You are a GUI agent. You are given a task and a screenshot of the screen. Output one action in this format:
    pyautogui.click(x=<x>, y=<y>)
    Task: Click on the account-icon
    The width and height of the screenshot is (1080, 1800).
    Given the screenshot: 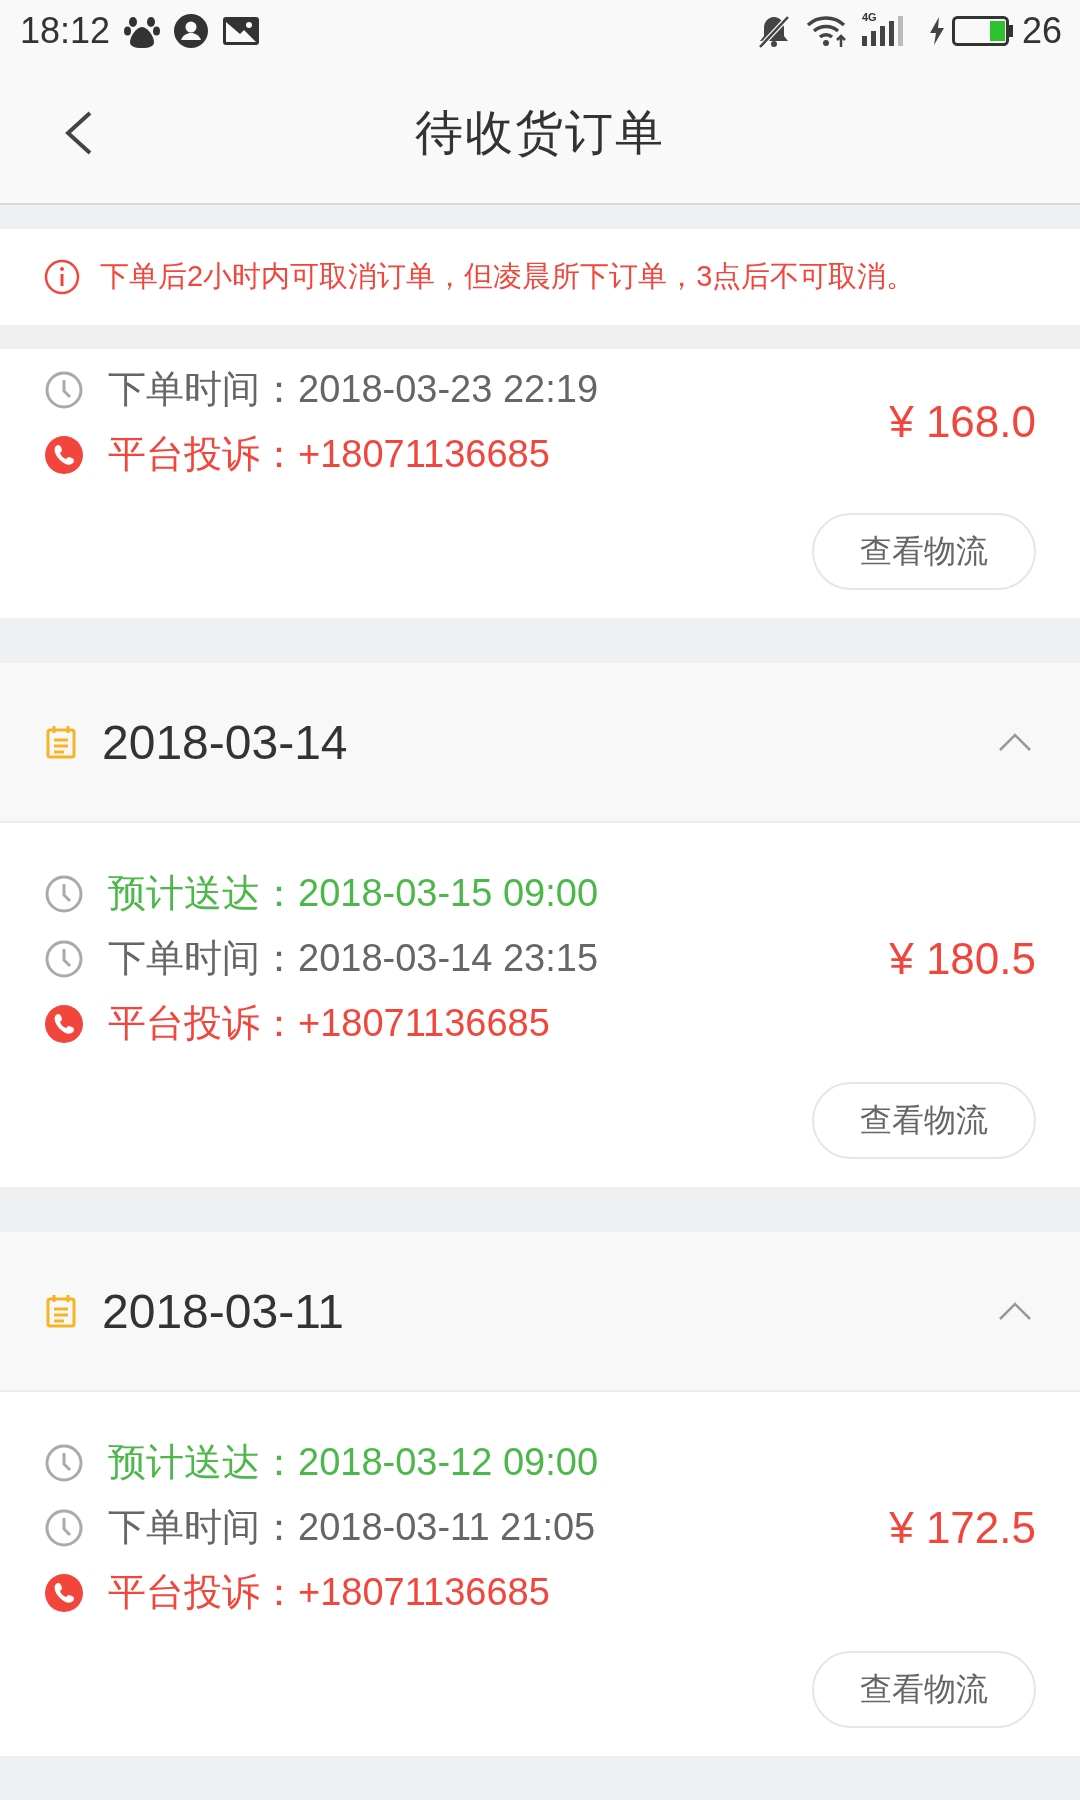 What is the action you would take?
    pyautogui.click(x=191, y=31)
    